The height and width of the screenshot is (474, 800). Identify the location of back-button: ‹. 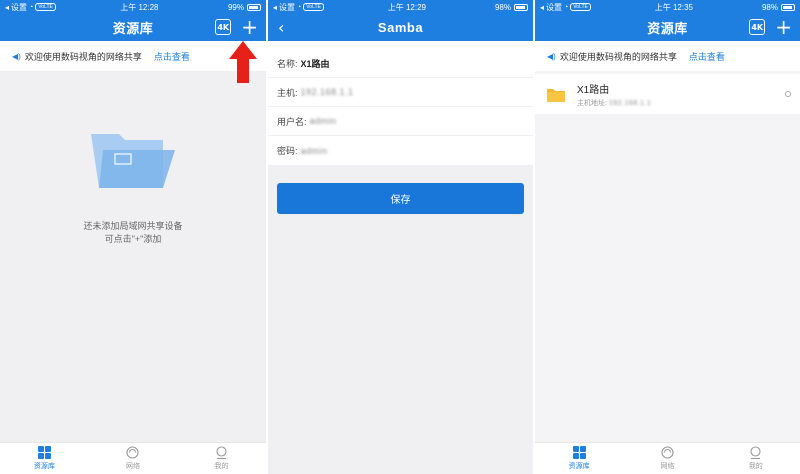
(281, 27).